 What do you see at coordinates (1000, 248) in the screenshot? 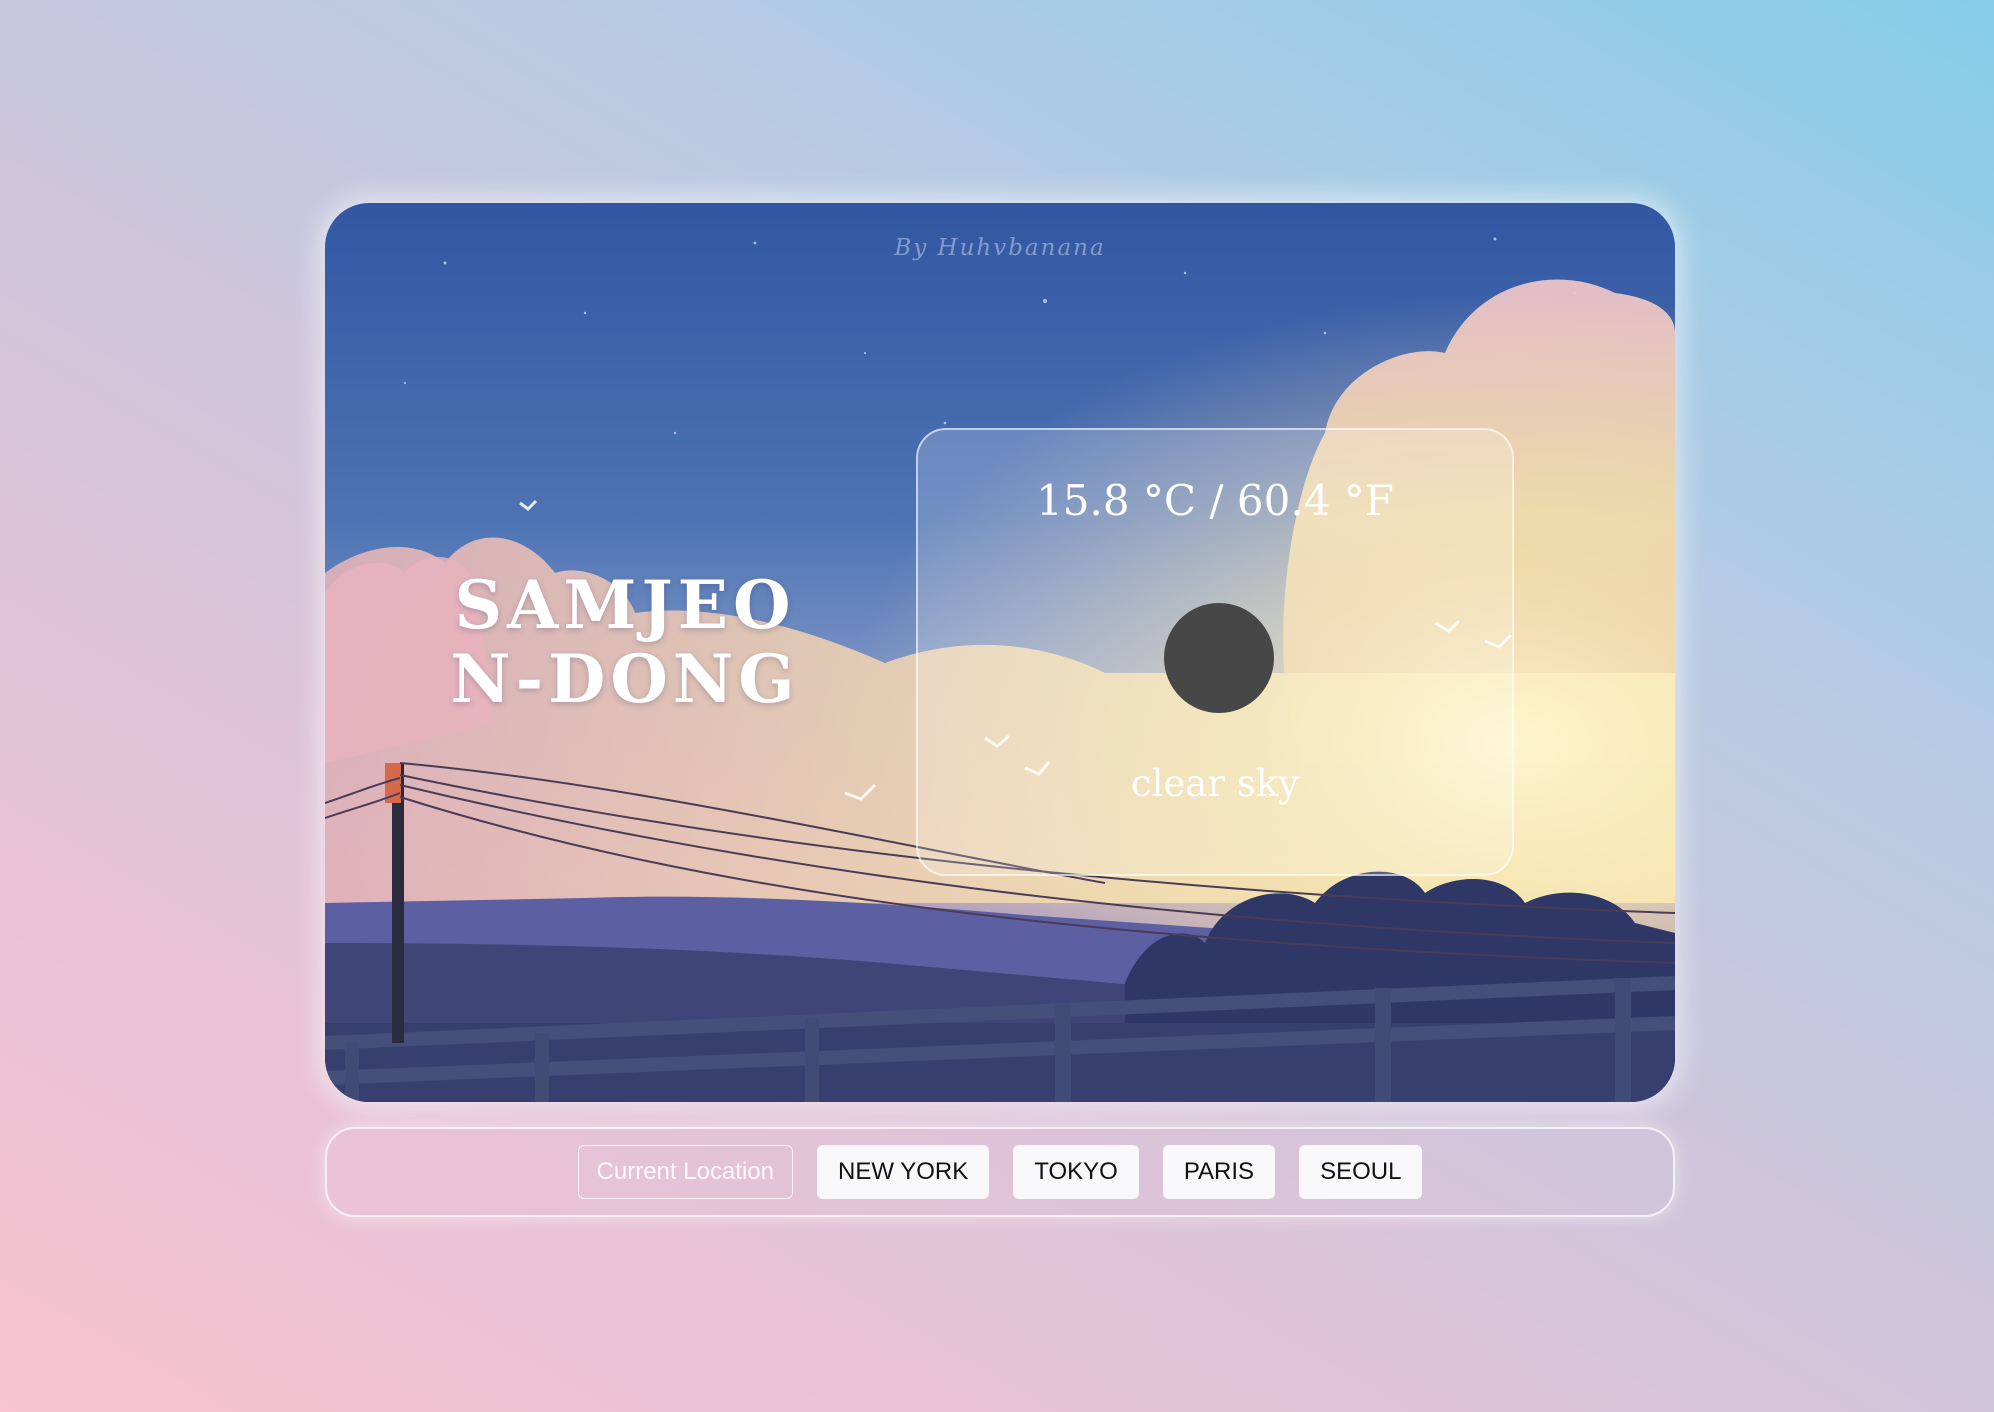
I see `artist-watermark: By Huhvbanana` at bounding box center [1000, 248].